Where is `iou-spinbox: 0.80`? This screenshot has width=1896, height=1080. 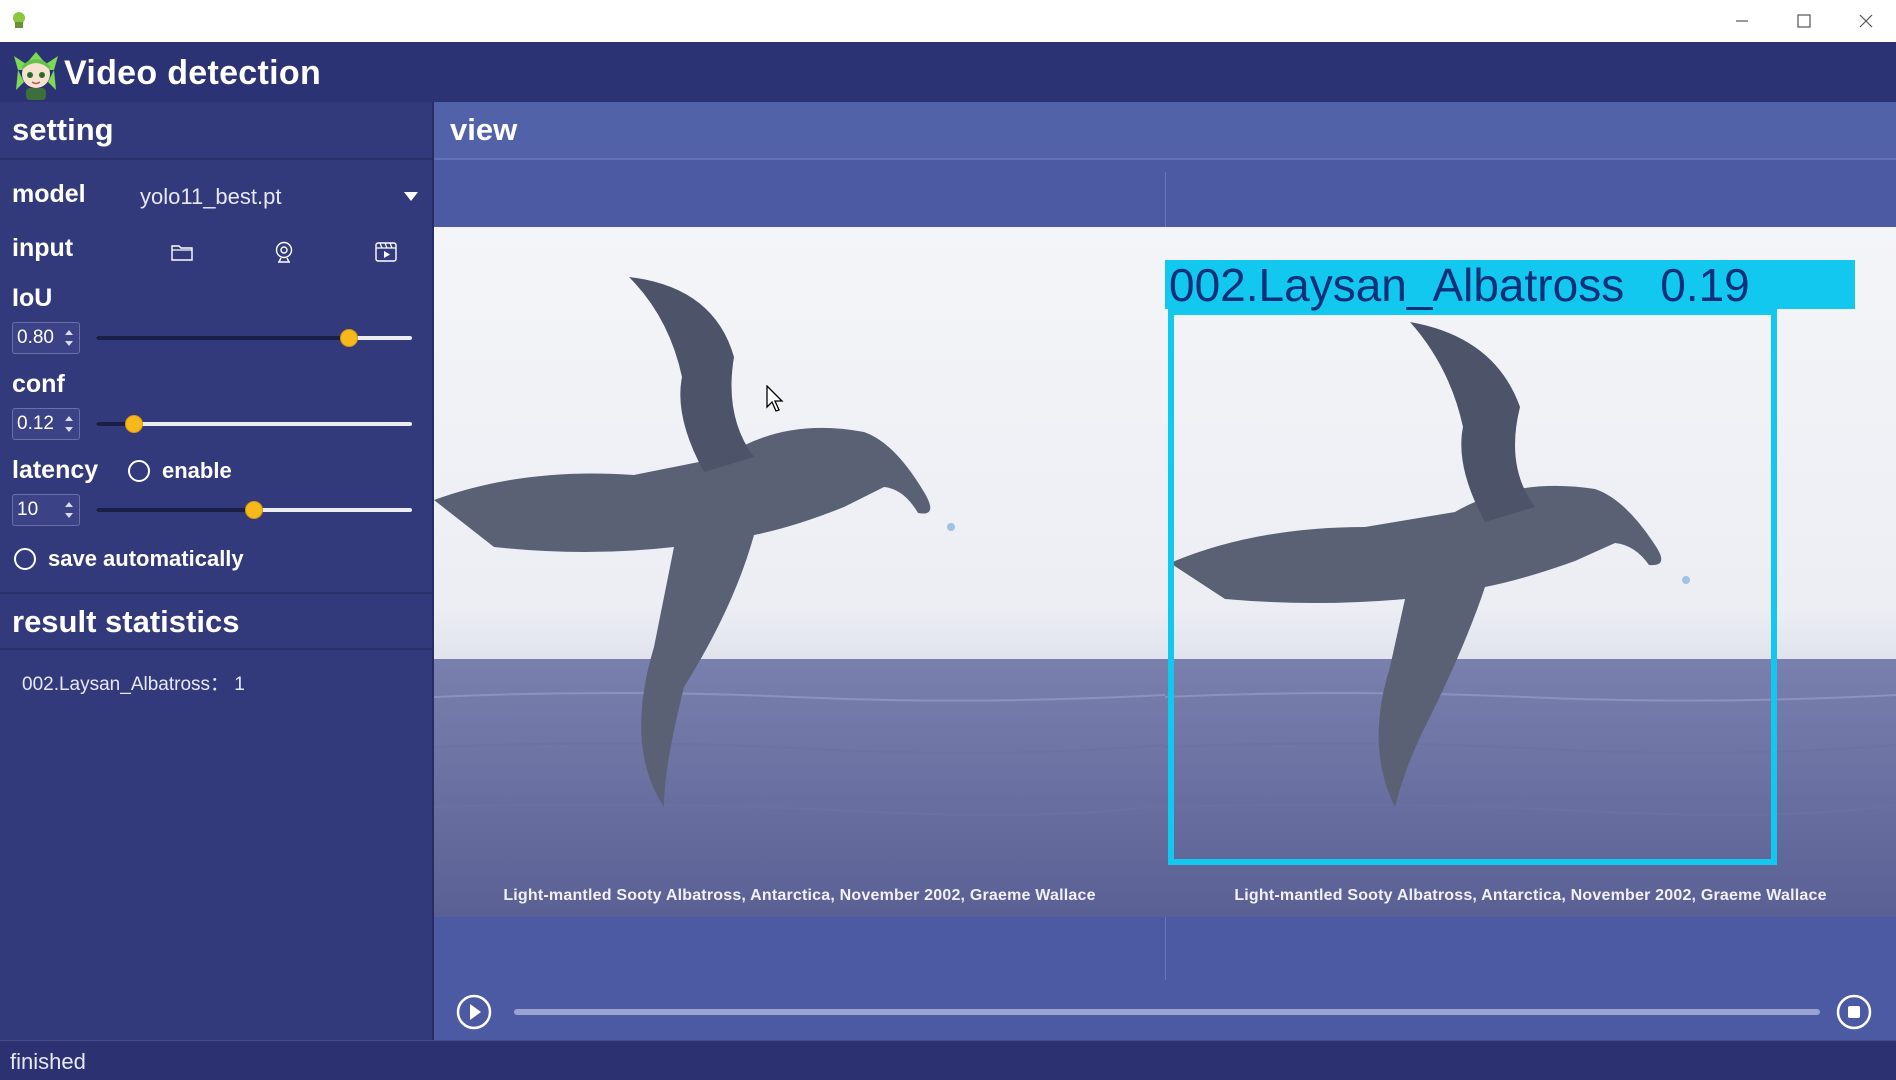 iou-spinbox: 0.80 is located at coordinates (46, 338).